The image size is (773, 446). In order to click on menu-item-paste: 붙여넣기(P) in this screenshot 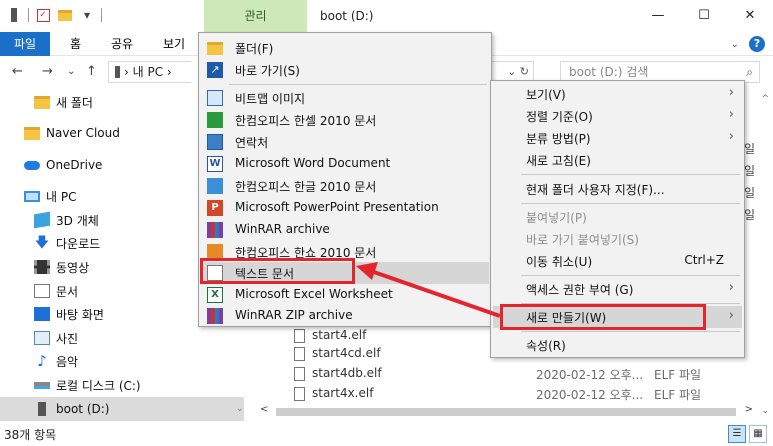, I will do `click(617, 217)`.